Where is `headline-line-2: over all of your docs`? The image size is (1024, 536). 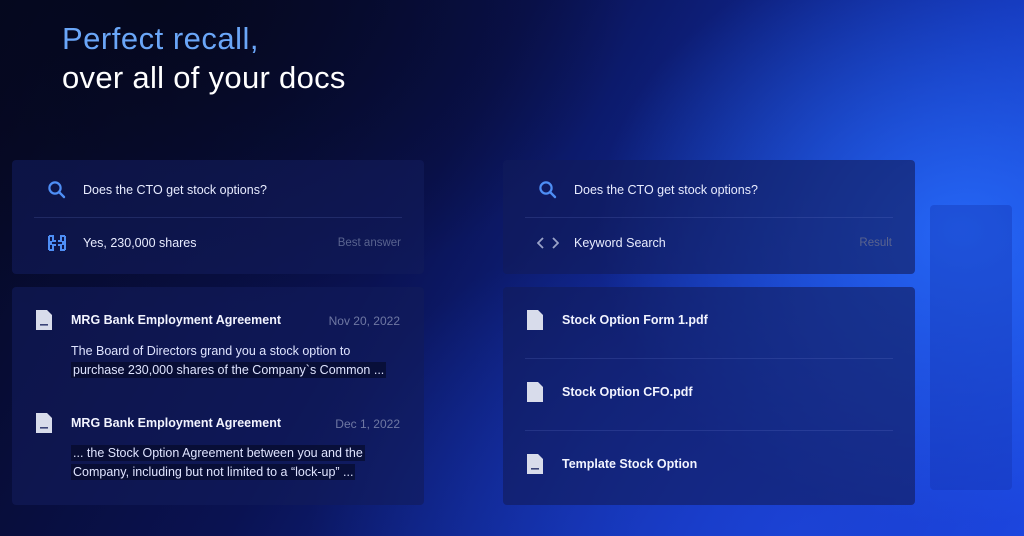
headline-line-2: over all of your docs is located at coordinates (204, 77).